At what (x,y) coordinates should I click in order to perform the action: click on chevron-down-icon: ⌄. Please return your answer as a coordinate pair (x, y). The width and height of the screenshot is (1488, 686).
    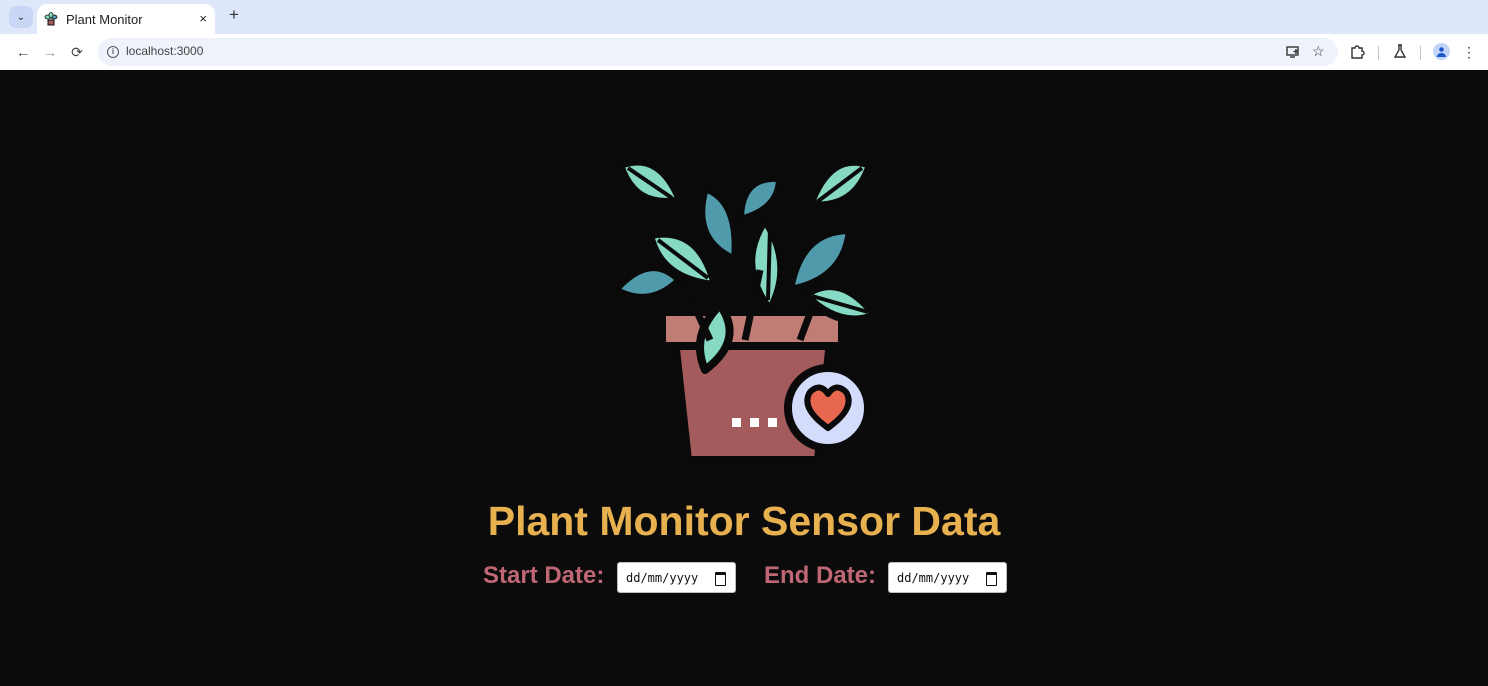
    Looking at the image, I should click on (21, 17).